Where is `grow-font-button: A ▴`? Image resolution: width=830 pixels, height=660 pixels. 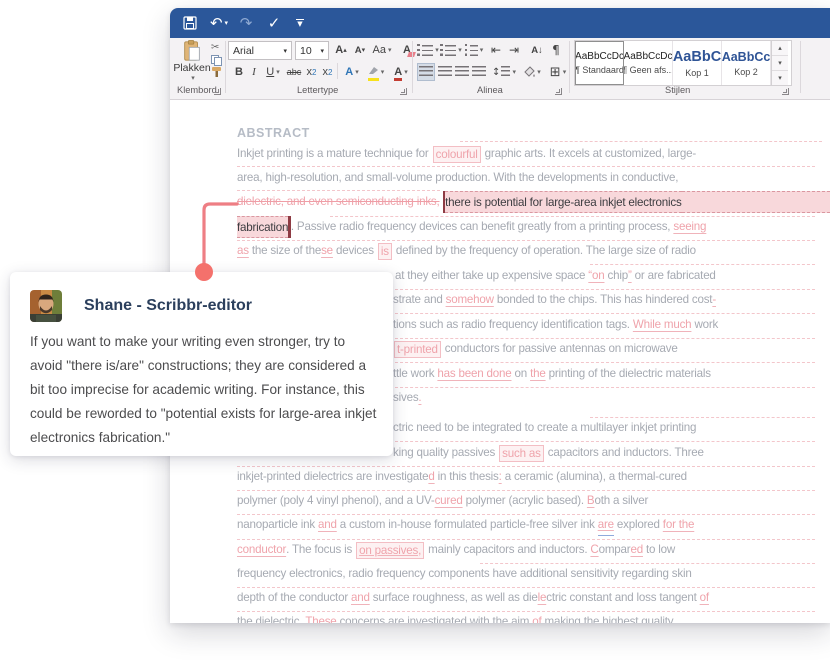
grow-font-button: A ▴ is located at coordinates (341, 50).